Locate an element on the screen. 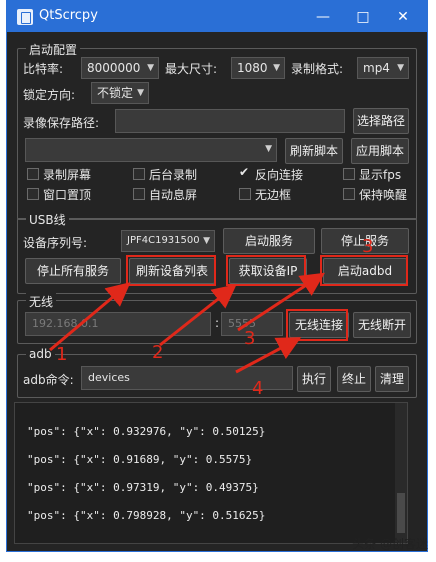 The width and height of the screenshot is (436, 562). annotation-arrows is located at coordinates (187, 323).